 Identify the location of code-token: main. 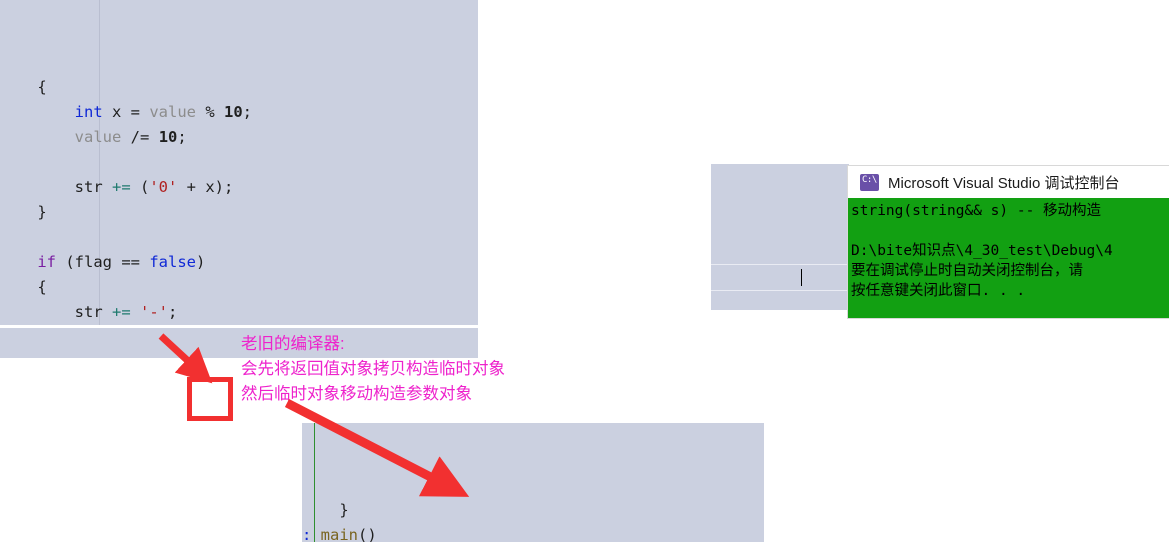
(339, 534).